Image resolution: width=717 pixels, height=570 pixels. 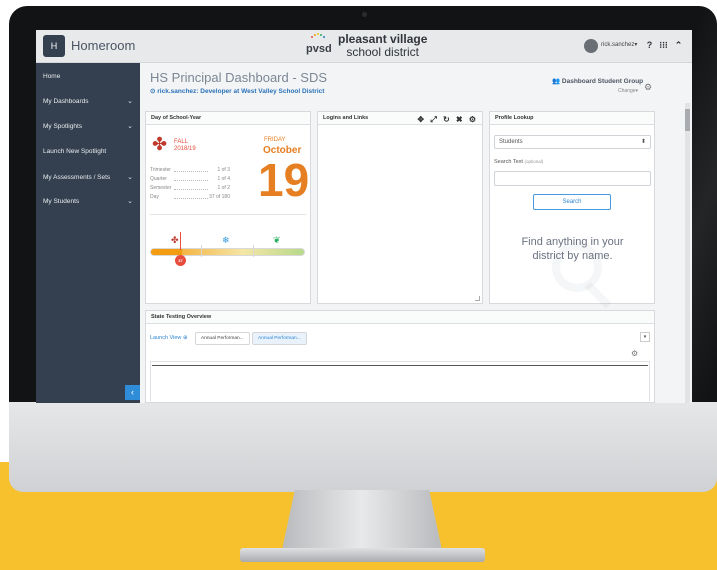 What do you see at coordinates (318, 35) in the screenshot?
I see `brand-dots-icon` at bounding box center [318, 35].